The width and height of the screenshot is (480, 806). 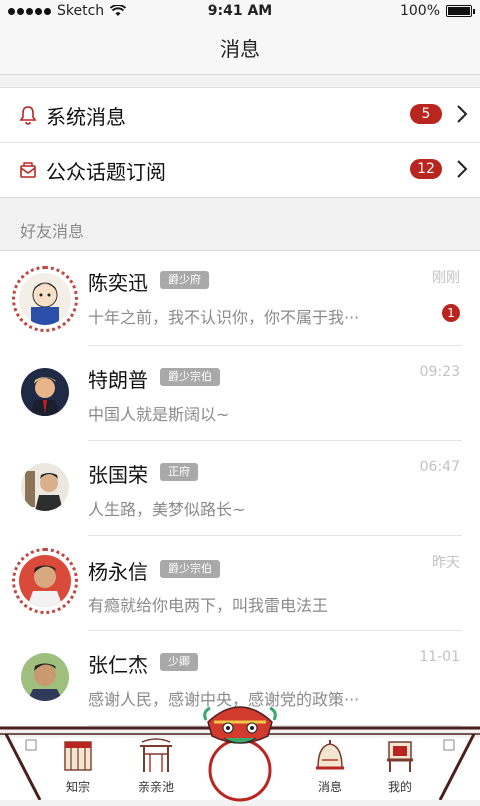 What do you see at coordinates (426, 169) in the screenshot?
I see `topic-subscription-badge: 12` at bounding box center [426, 169].